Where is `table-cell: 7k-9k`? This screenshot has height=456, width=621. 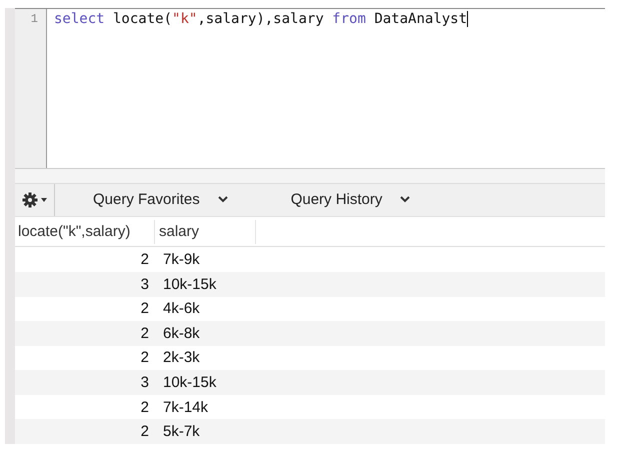 table-cell: 7k-9k is located at coordinates (181, 259).